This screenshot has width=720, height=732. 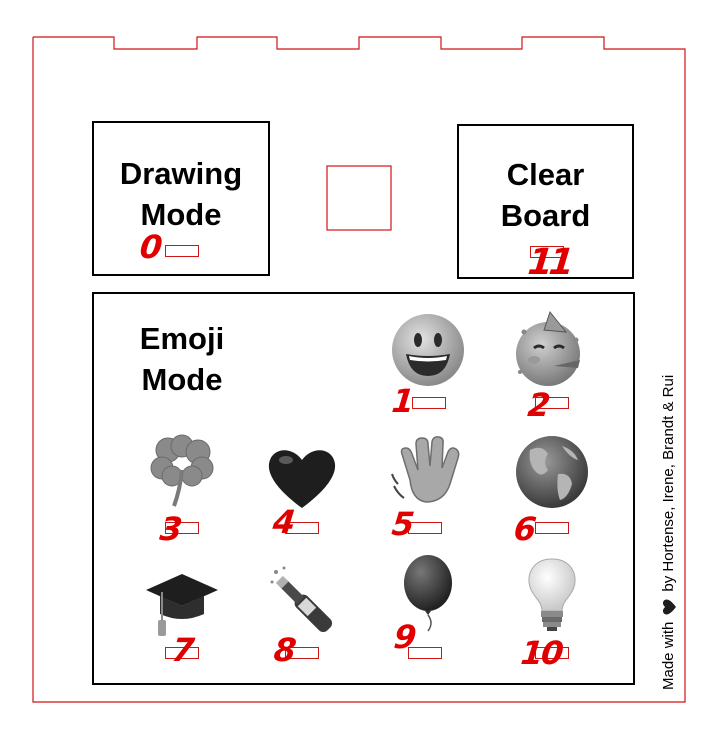 What do you see at coordinates (182, 602) in the screenshot?
I see `graduation-cap-icon` at bounding box center [182, 602].